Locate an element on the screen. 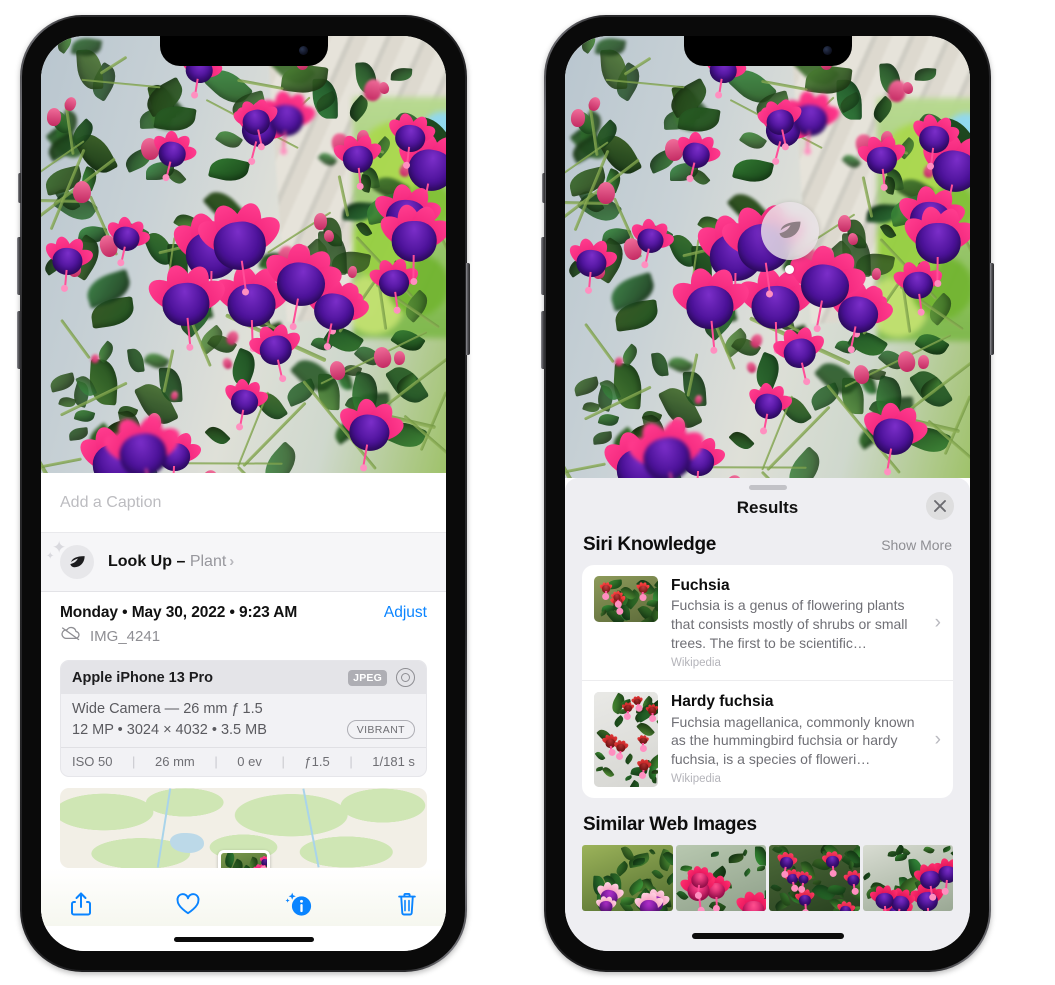 This screenshot has height=985, width=1055. knowledge-title: Fuchsia is located at coordinates (700, 585).